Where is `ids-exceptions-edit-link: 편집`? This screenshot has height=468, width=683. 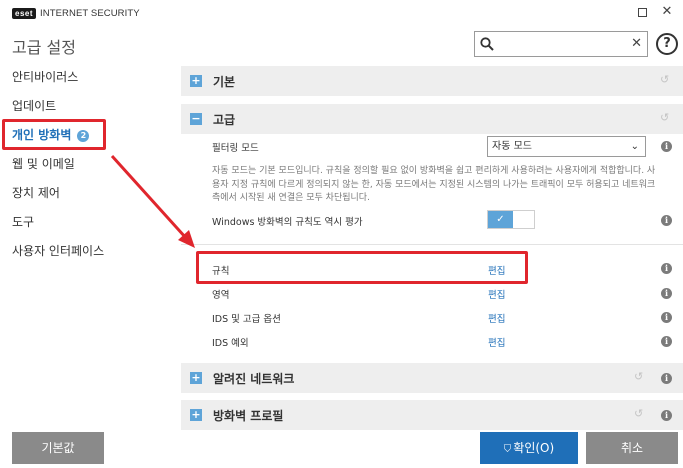
ids-exceptions-edit-link: 편집 is located at coordinates (496, 342).